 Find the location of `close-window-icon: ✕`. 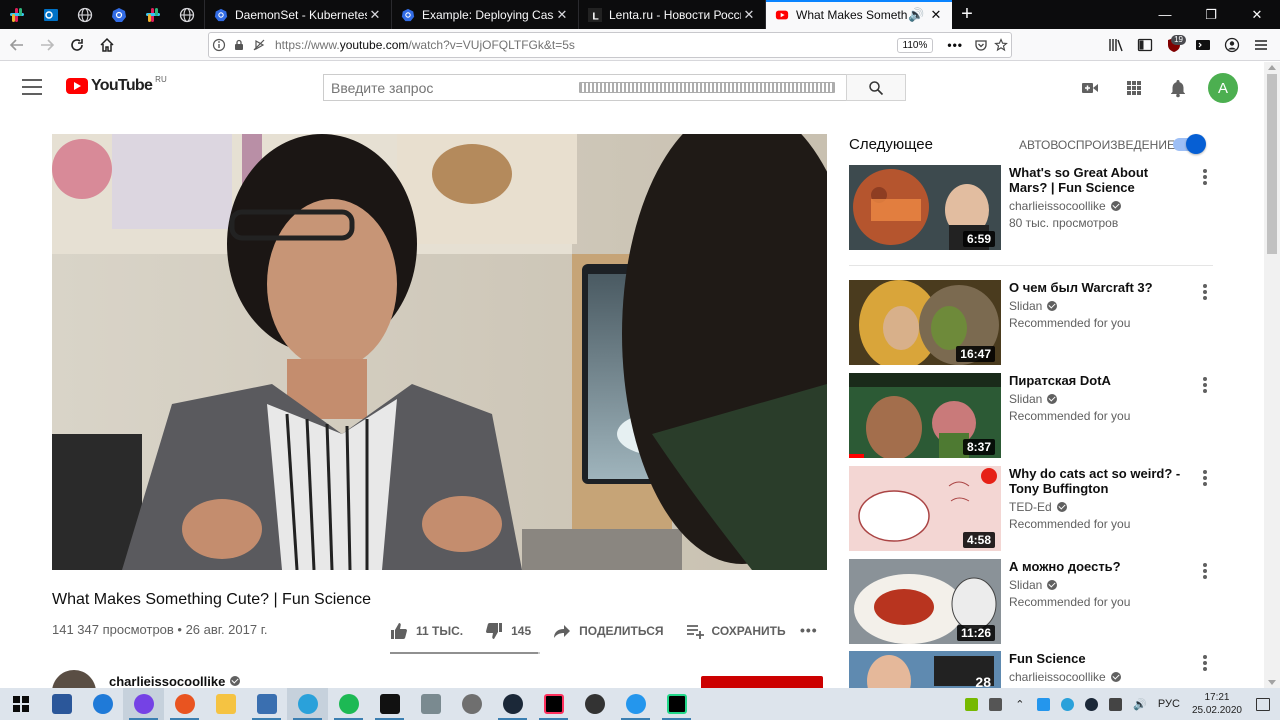

close-window-icon: ✕ is located at coordinates (1257, 14).